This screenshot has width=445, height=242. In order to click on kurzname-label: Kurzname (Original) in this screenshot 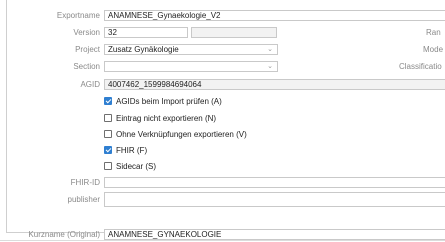, I will do `click(64, 234)`.